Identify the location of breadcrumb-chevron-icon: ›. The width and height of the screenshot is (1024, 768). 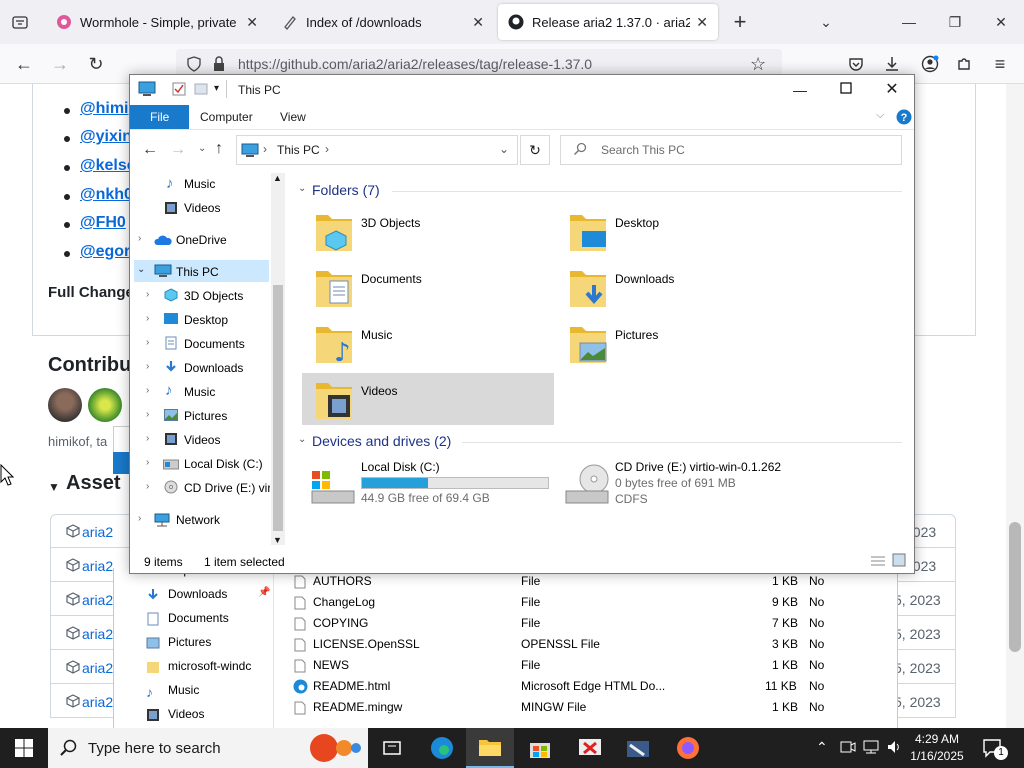
(327, 149).